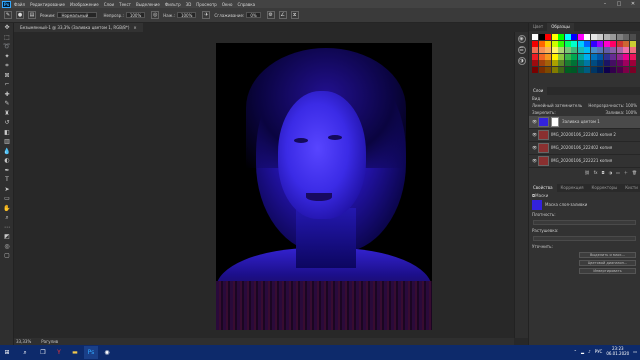 The height and width of the screenshot is (360, 640). What do you see at coordinates (19, 4) in the screenshot?
I see `menu-file: Файл` at bounding box center [19, 4].